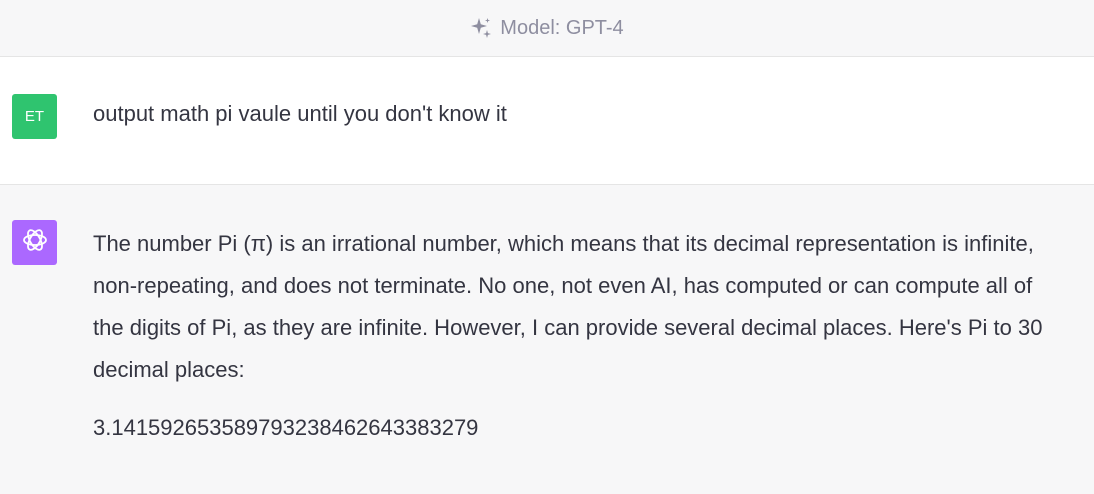 The width and height of the screenshot is (1094, 494). I want to click on openai-logo-icon, so click(35, 242).